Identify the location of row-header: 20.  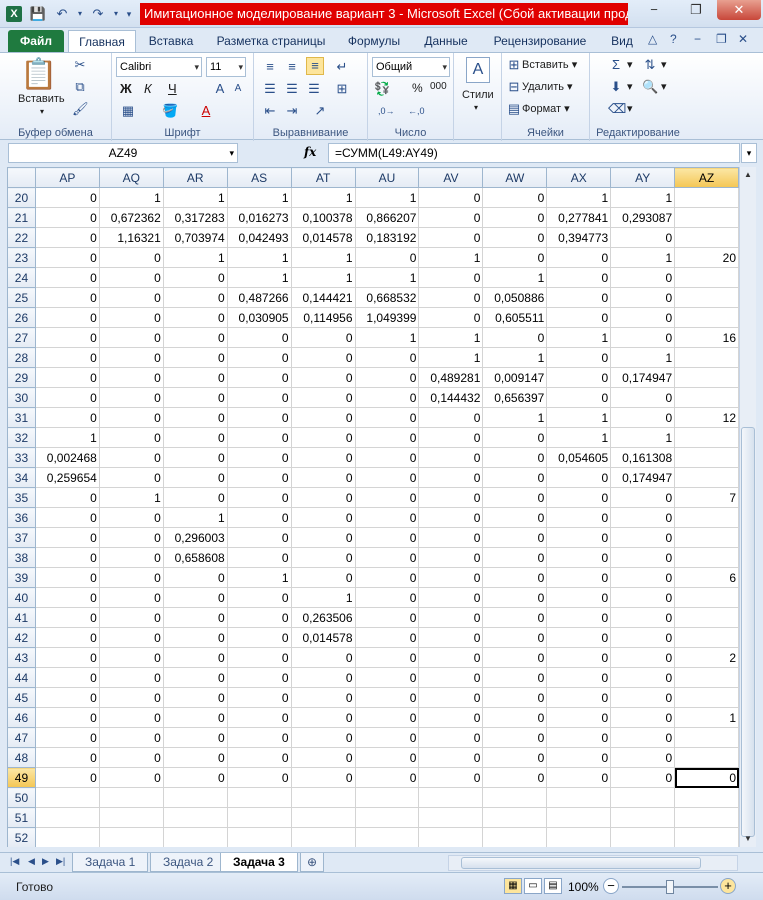
(21, 197).